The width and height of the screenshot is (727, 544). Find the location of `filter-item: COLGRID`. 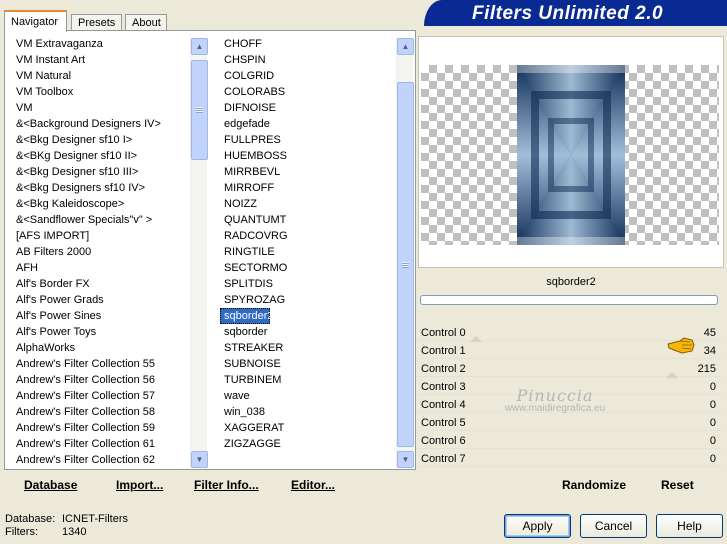

filter-item: COLGRID is located at coordinates (308, 76).